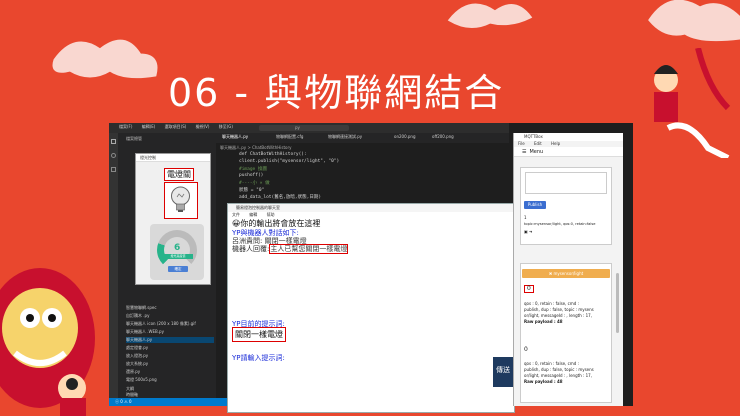 The image size is (740, 416). Describe the element at coordinates (280, 197) in the screenshot. I see `code-line: add_data_lot(舊名,放暗,狀態,日期)` at that location.